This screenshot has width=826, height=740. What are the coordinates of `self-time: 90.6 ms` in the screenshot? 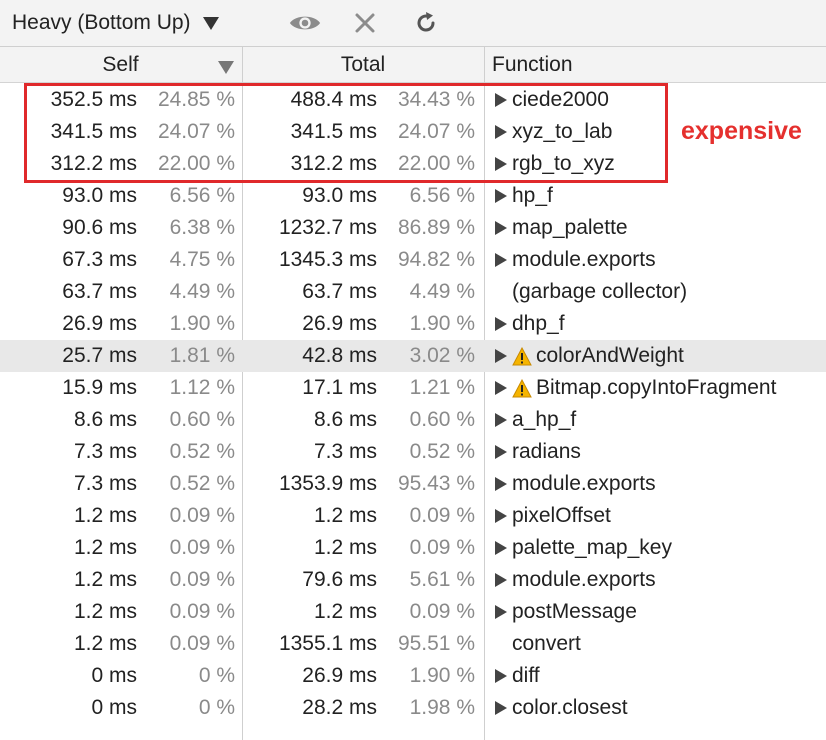 It's located at (99, 227).